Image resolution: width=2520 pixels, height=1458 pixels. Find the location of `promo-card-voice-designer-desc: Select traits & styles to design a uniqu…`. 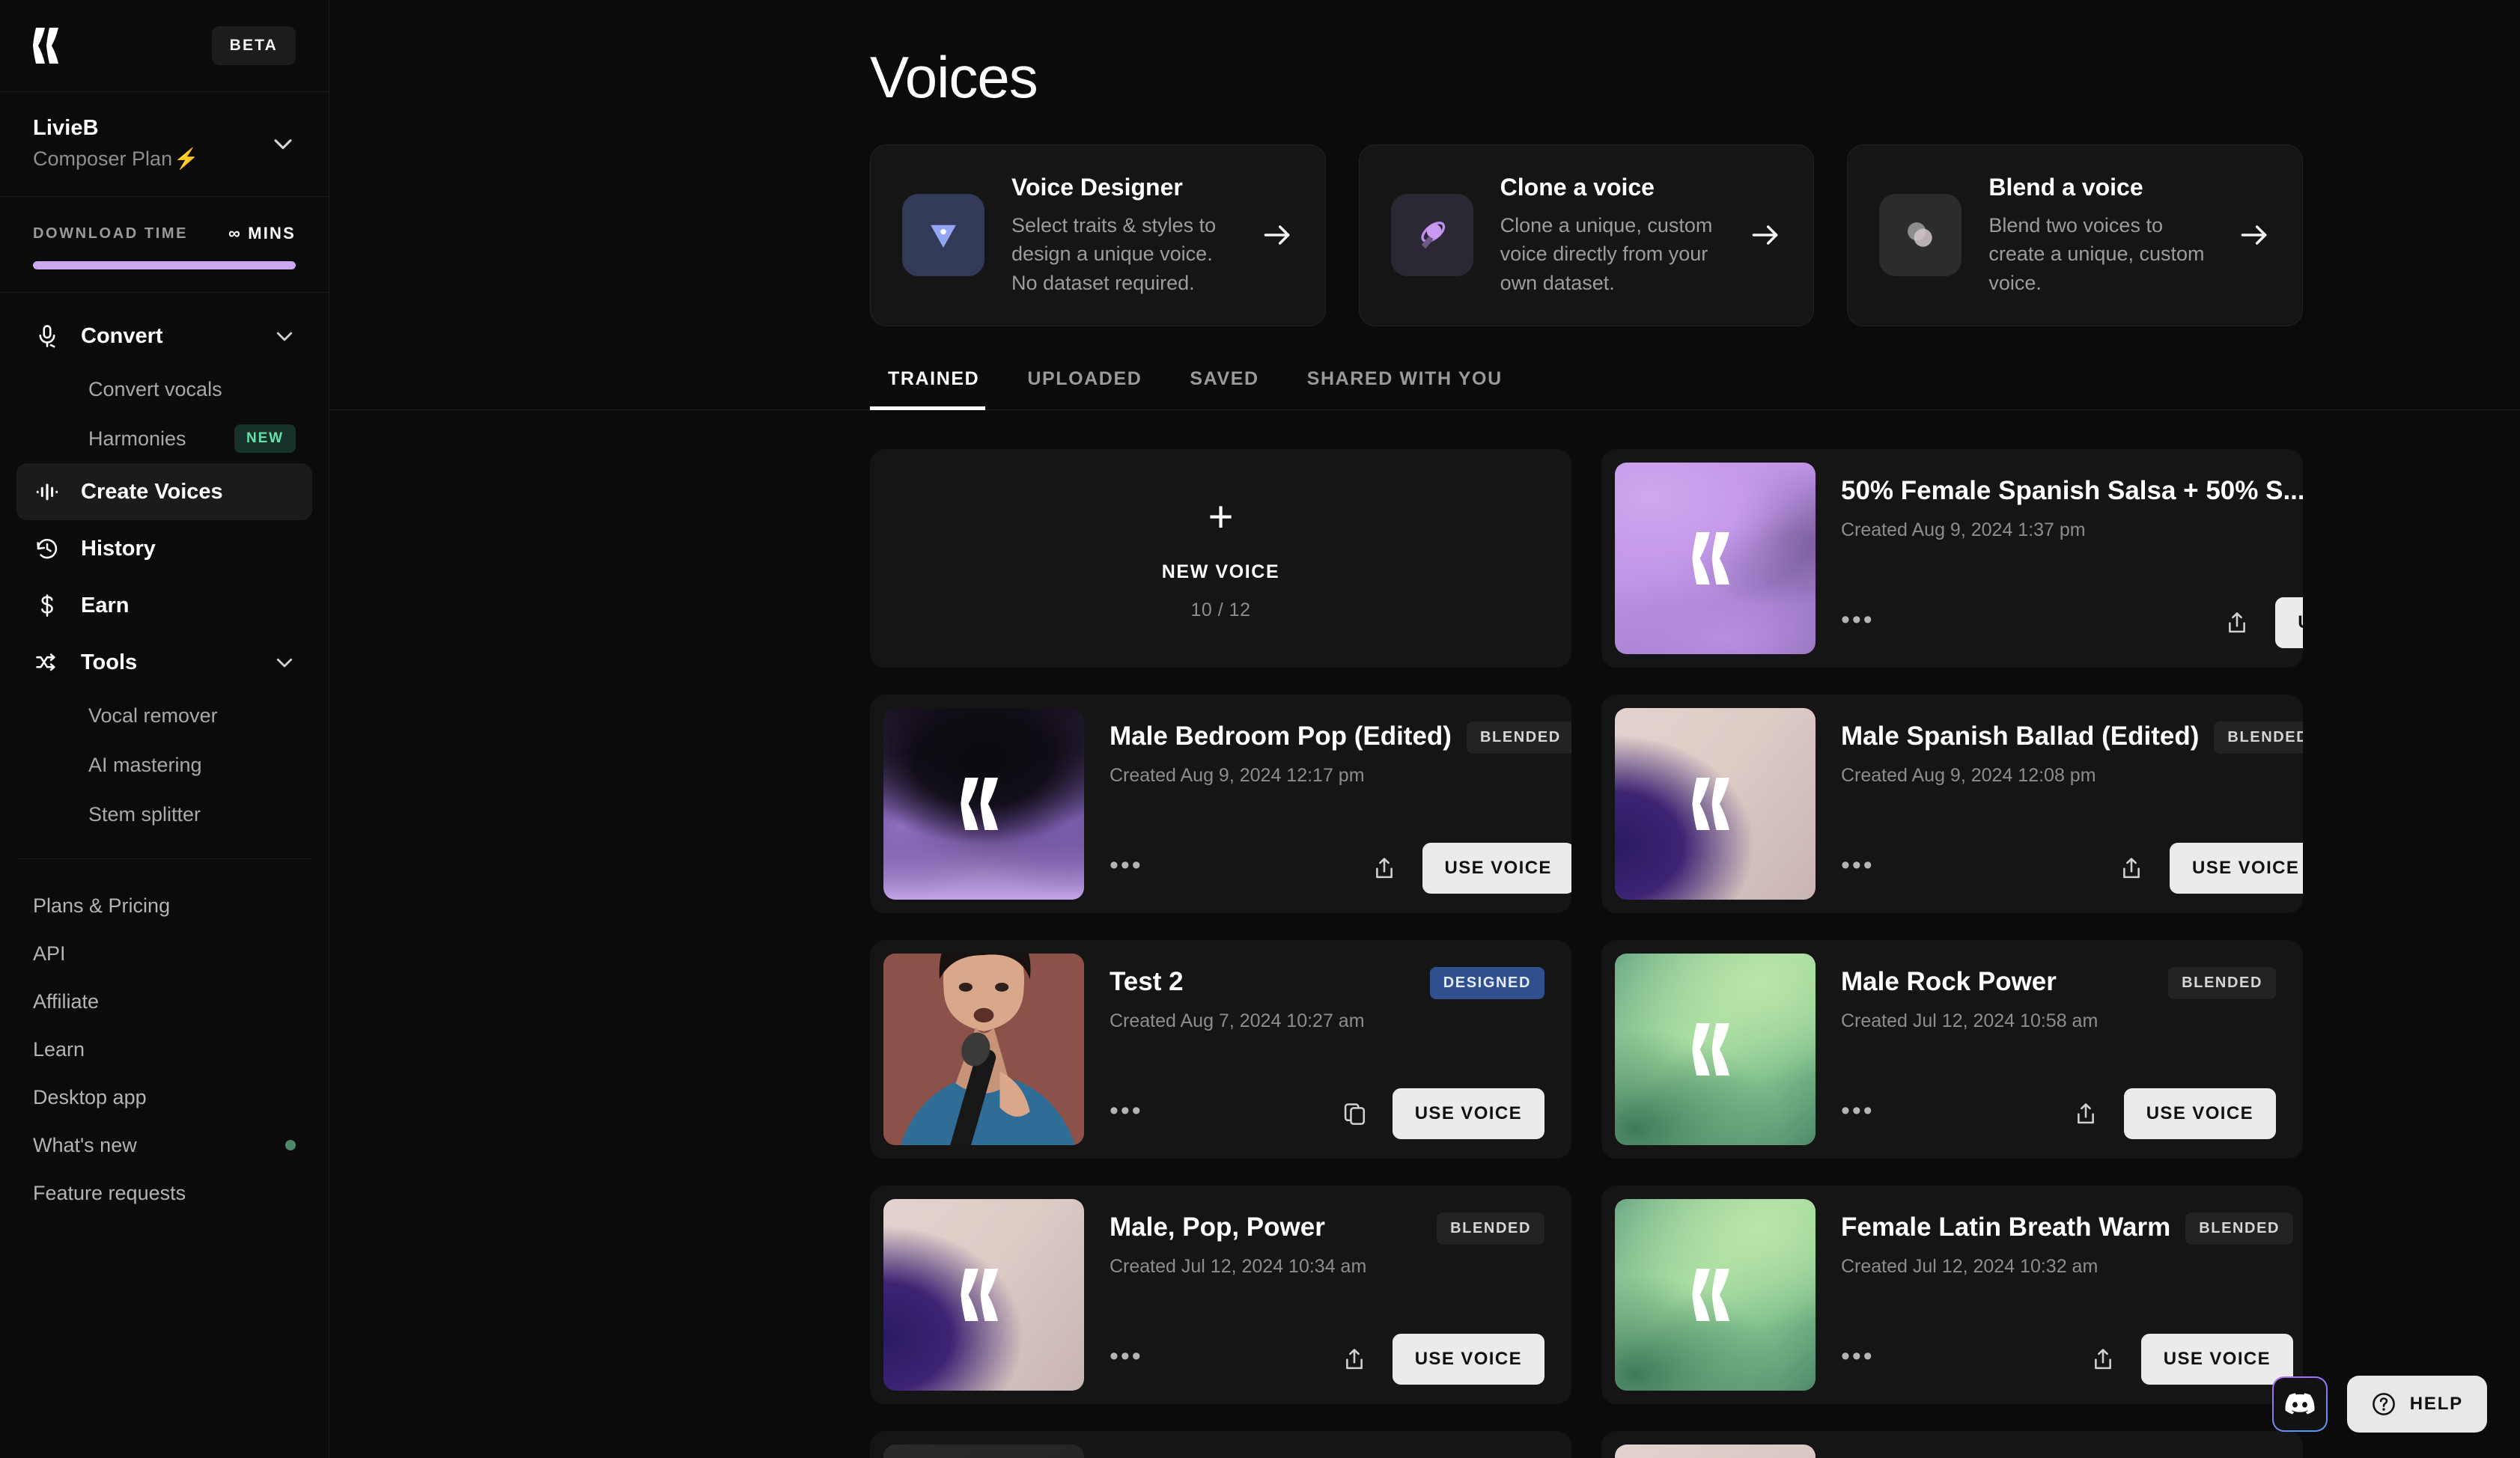

promo-card-voice-designer-desc: Select traits & styles to design a uniqu… is located at coordinates (1114, 254).